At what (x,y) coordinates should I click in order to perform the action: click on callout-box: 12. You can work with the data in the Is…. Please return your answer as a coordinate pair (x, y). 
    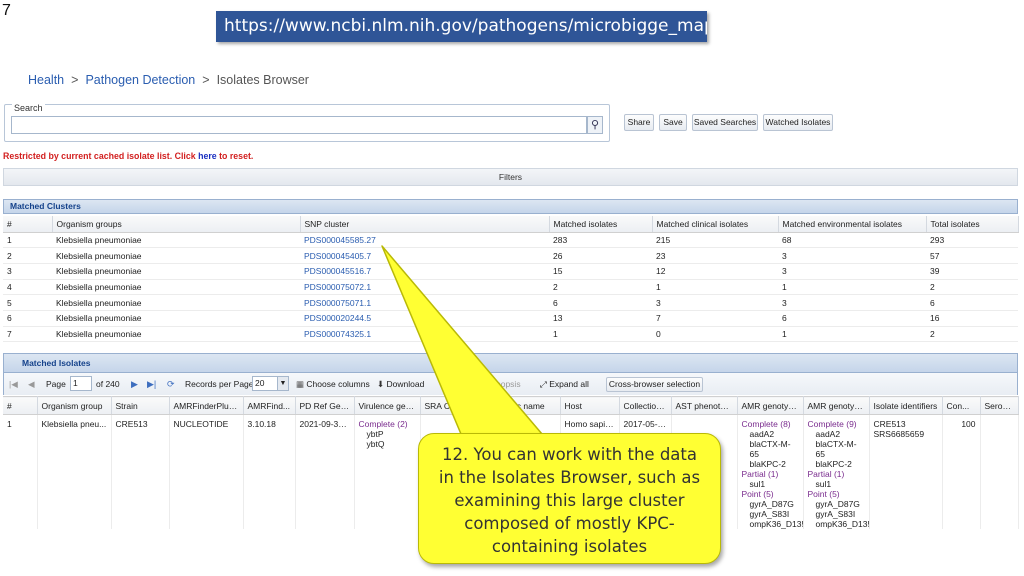
    Looking at the image, I should click on (569, 498).